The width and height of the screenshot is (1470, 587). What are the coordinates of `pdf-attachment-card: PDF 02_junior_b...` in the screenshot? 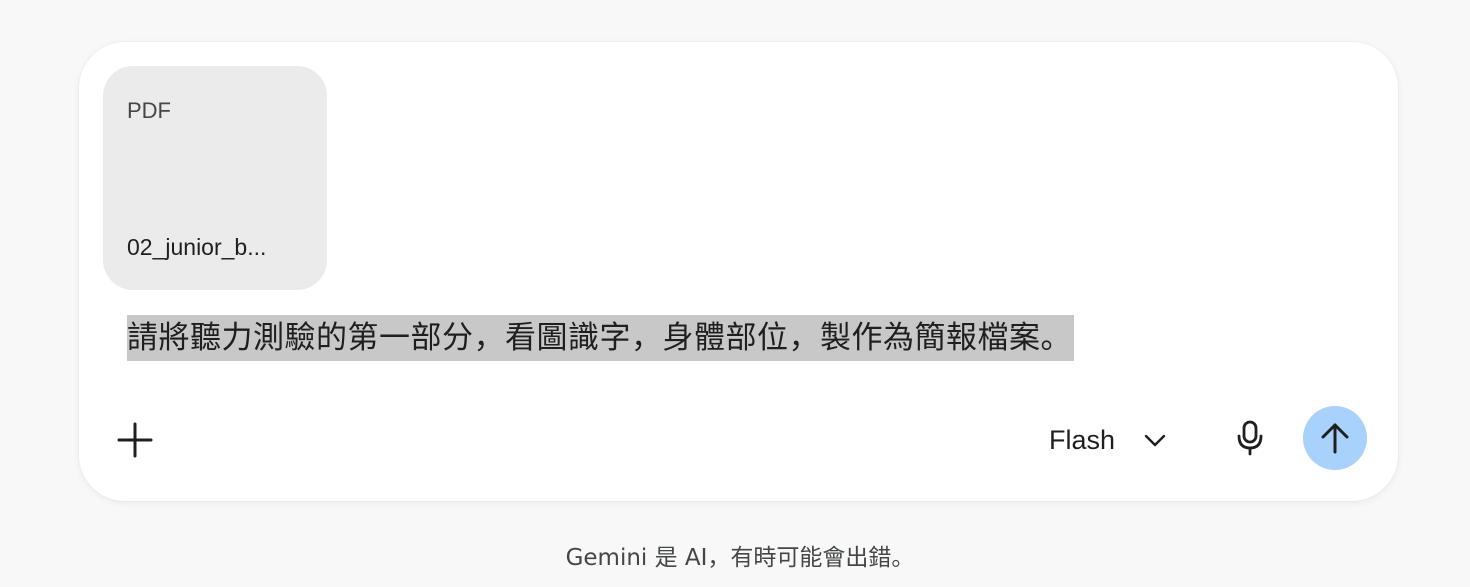 It's located at (215, 178).